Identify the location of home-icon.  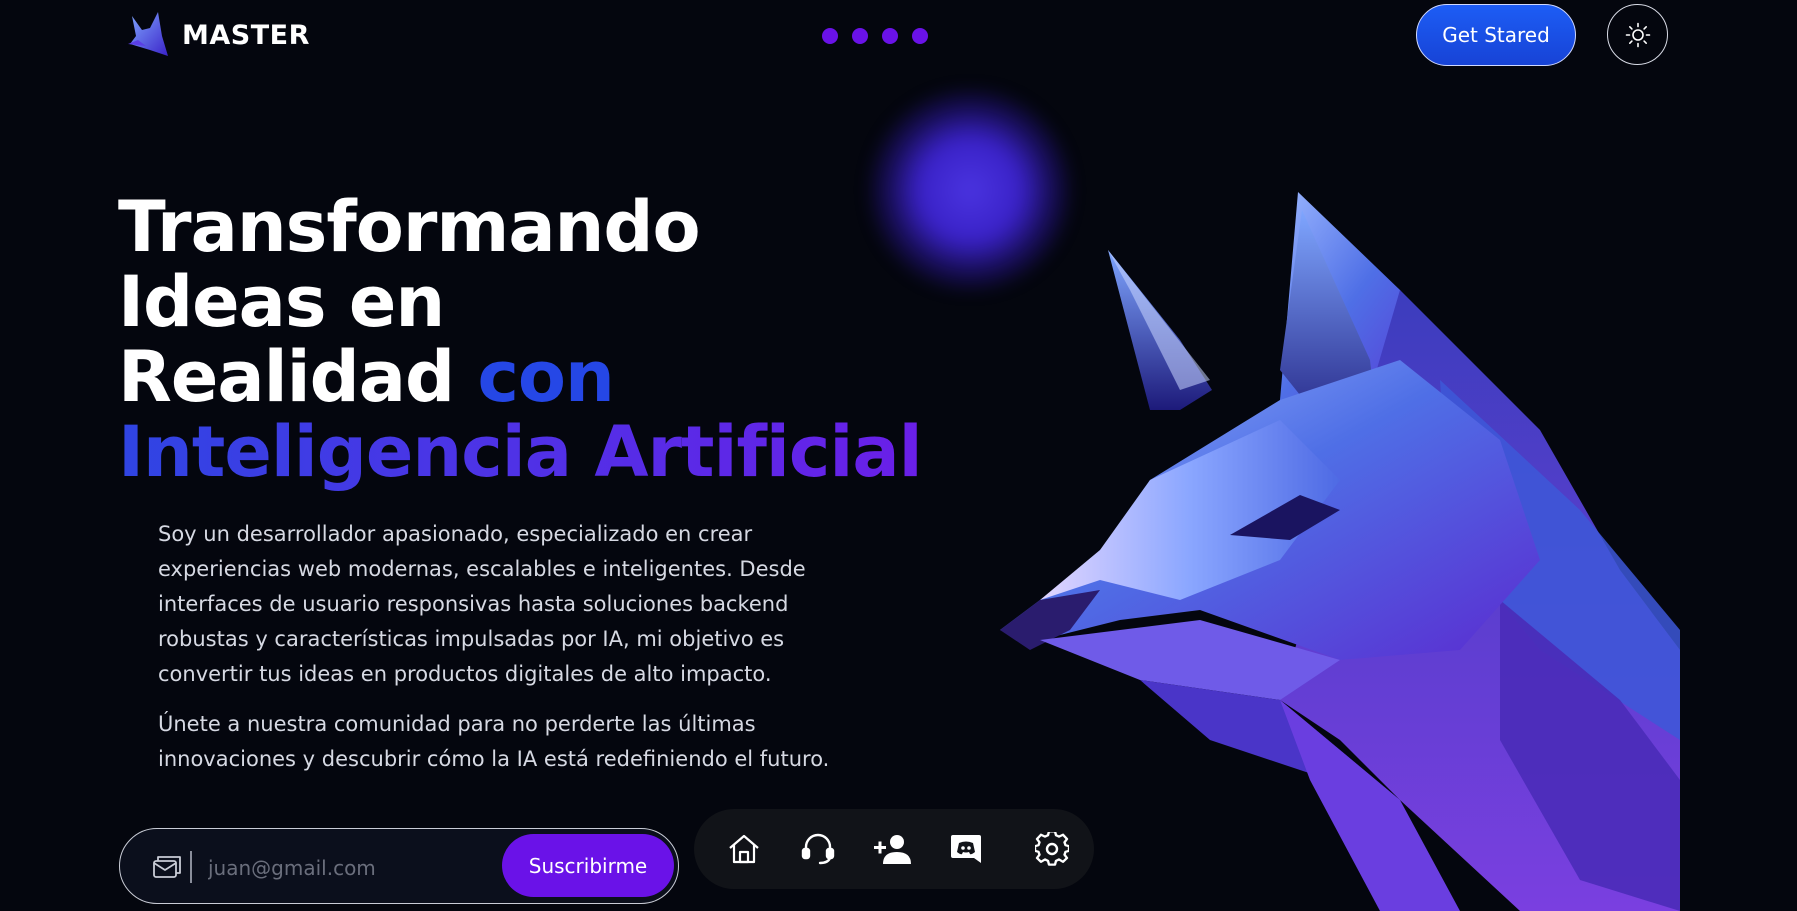
(744, 849).